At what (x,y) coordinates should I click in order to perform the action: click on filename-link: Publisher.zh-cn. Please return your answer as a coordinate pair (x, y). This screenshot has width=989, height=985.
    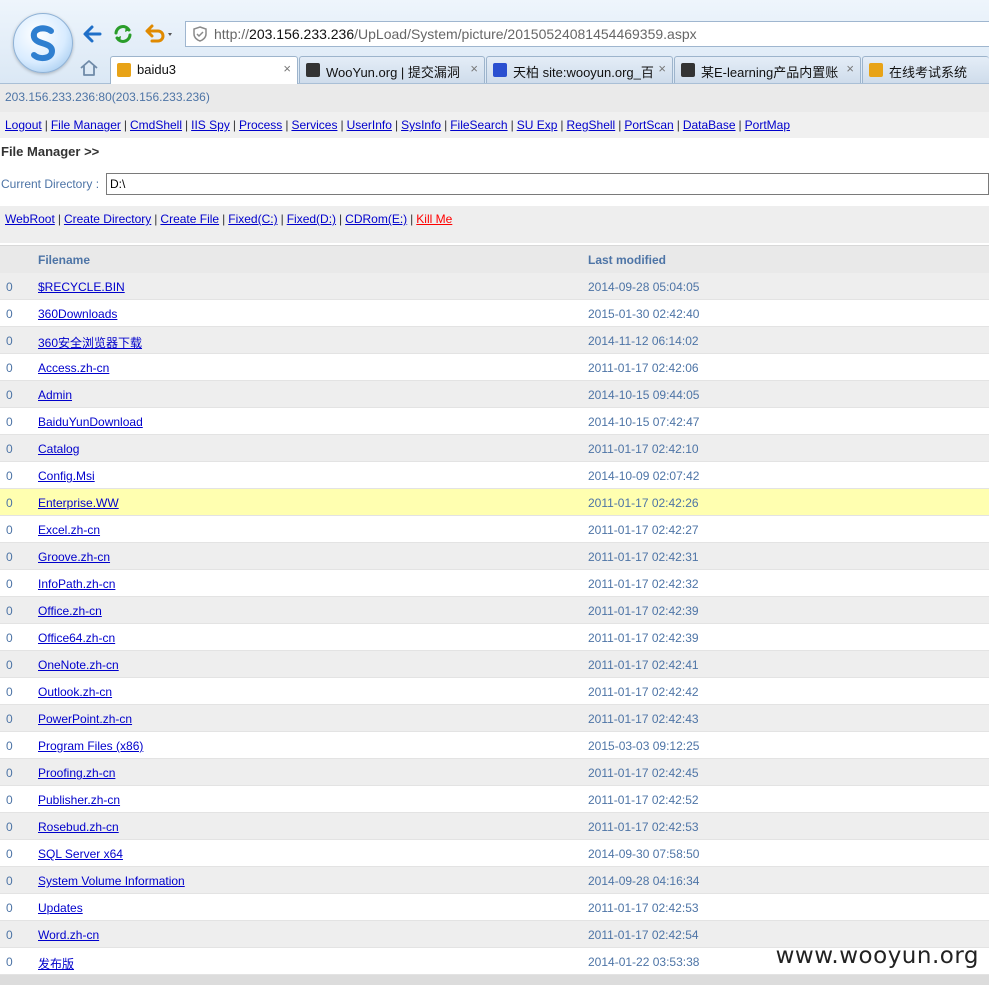
    Looking at the image, I should click on (79, 800).